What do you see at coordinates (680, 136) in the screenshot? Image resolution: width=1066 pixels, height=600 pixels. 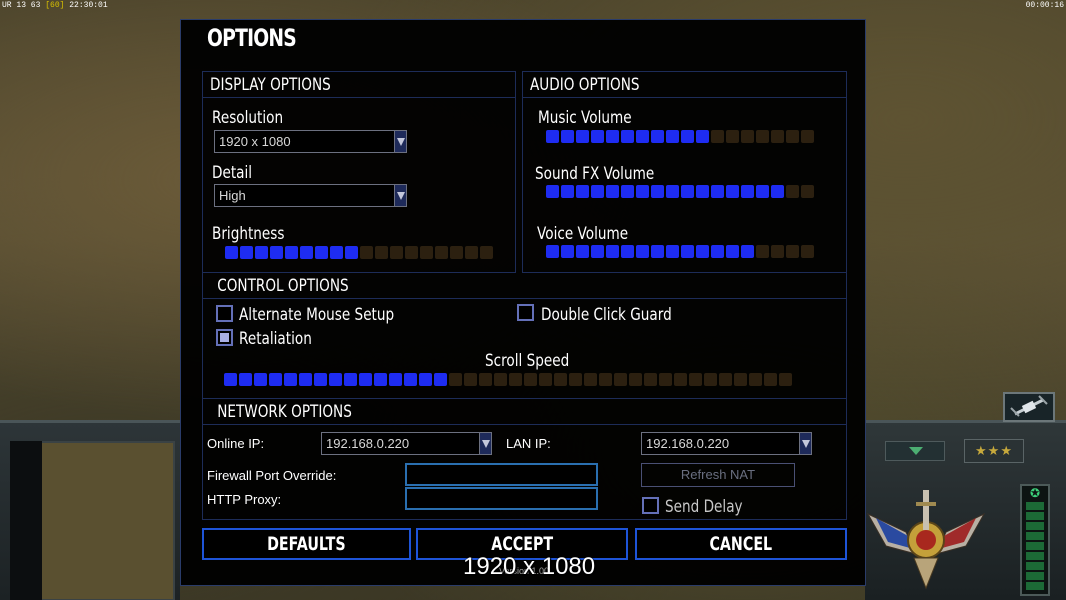 I see `music-volume-slider` at bounding box center [680, 136].